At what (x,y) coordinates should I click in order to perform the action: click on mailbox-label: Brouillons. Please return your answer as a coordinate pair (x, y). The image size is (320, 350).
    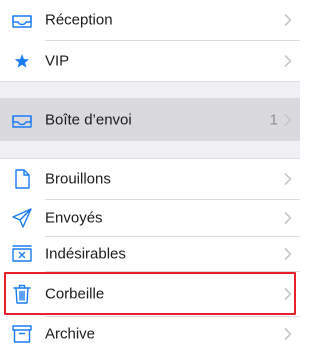
    Looking at the image, I should click on (78, 179).